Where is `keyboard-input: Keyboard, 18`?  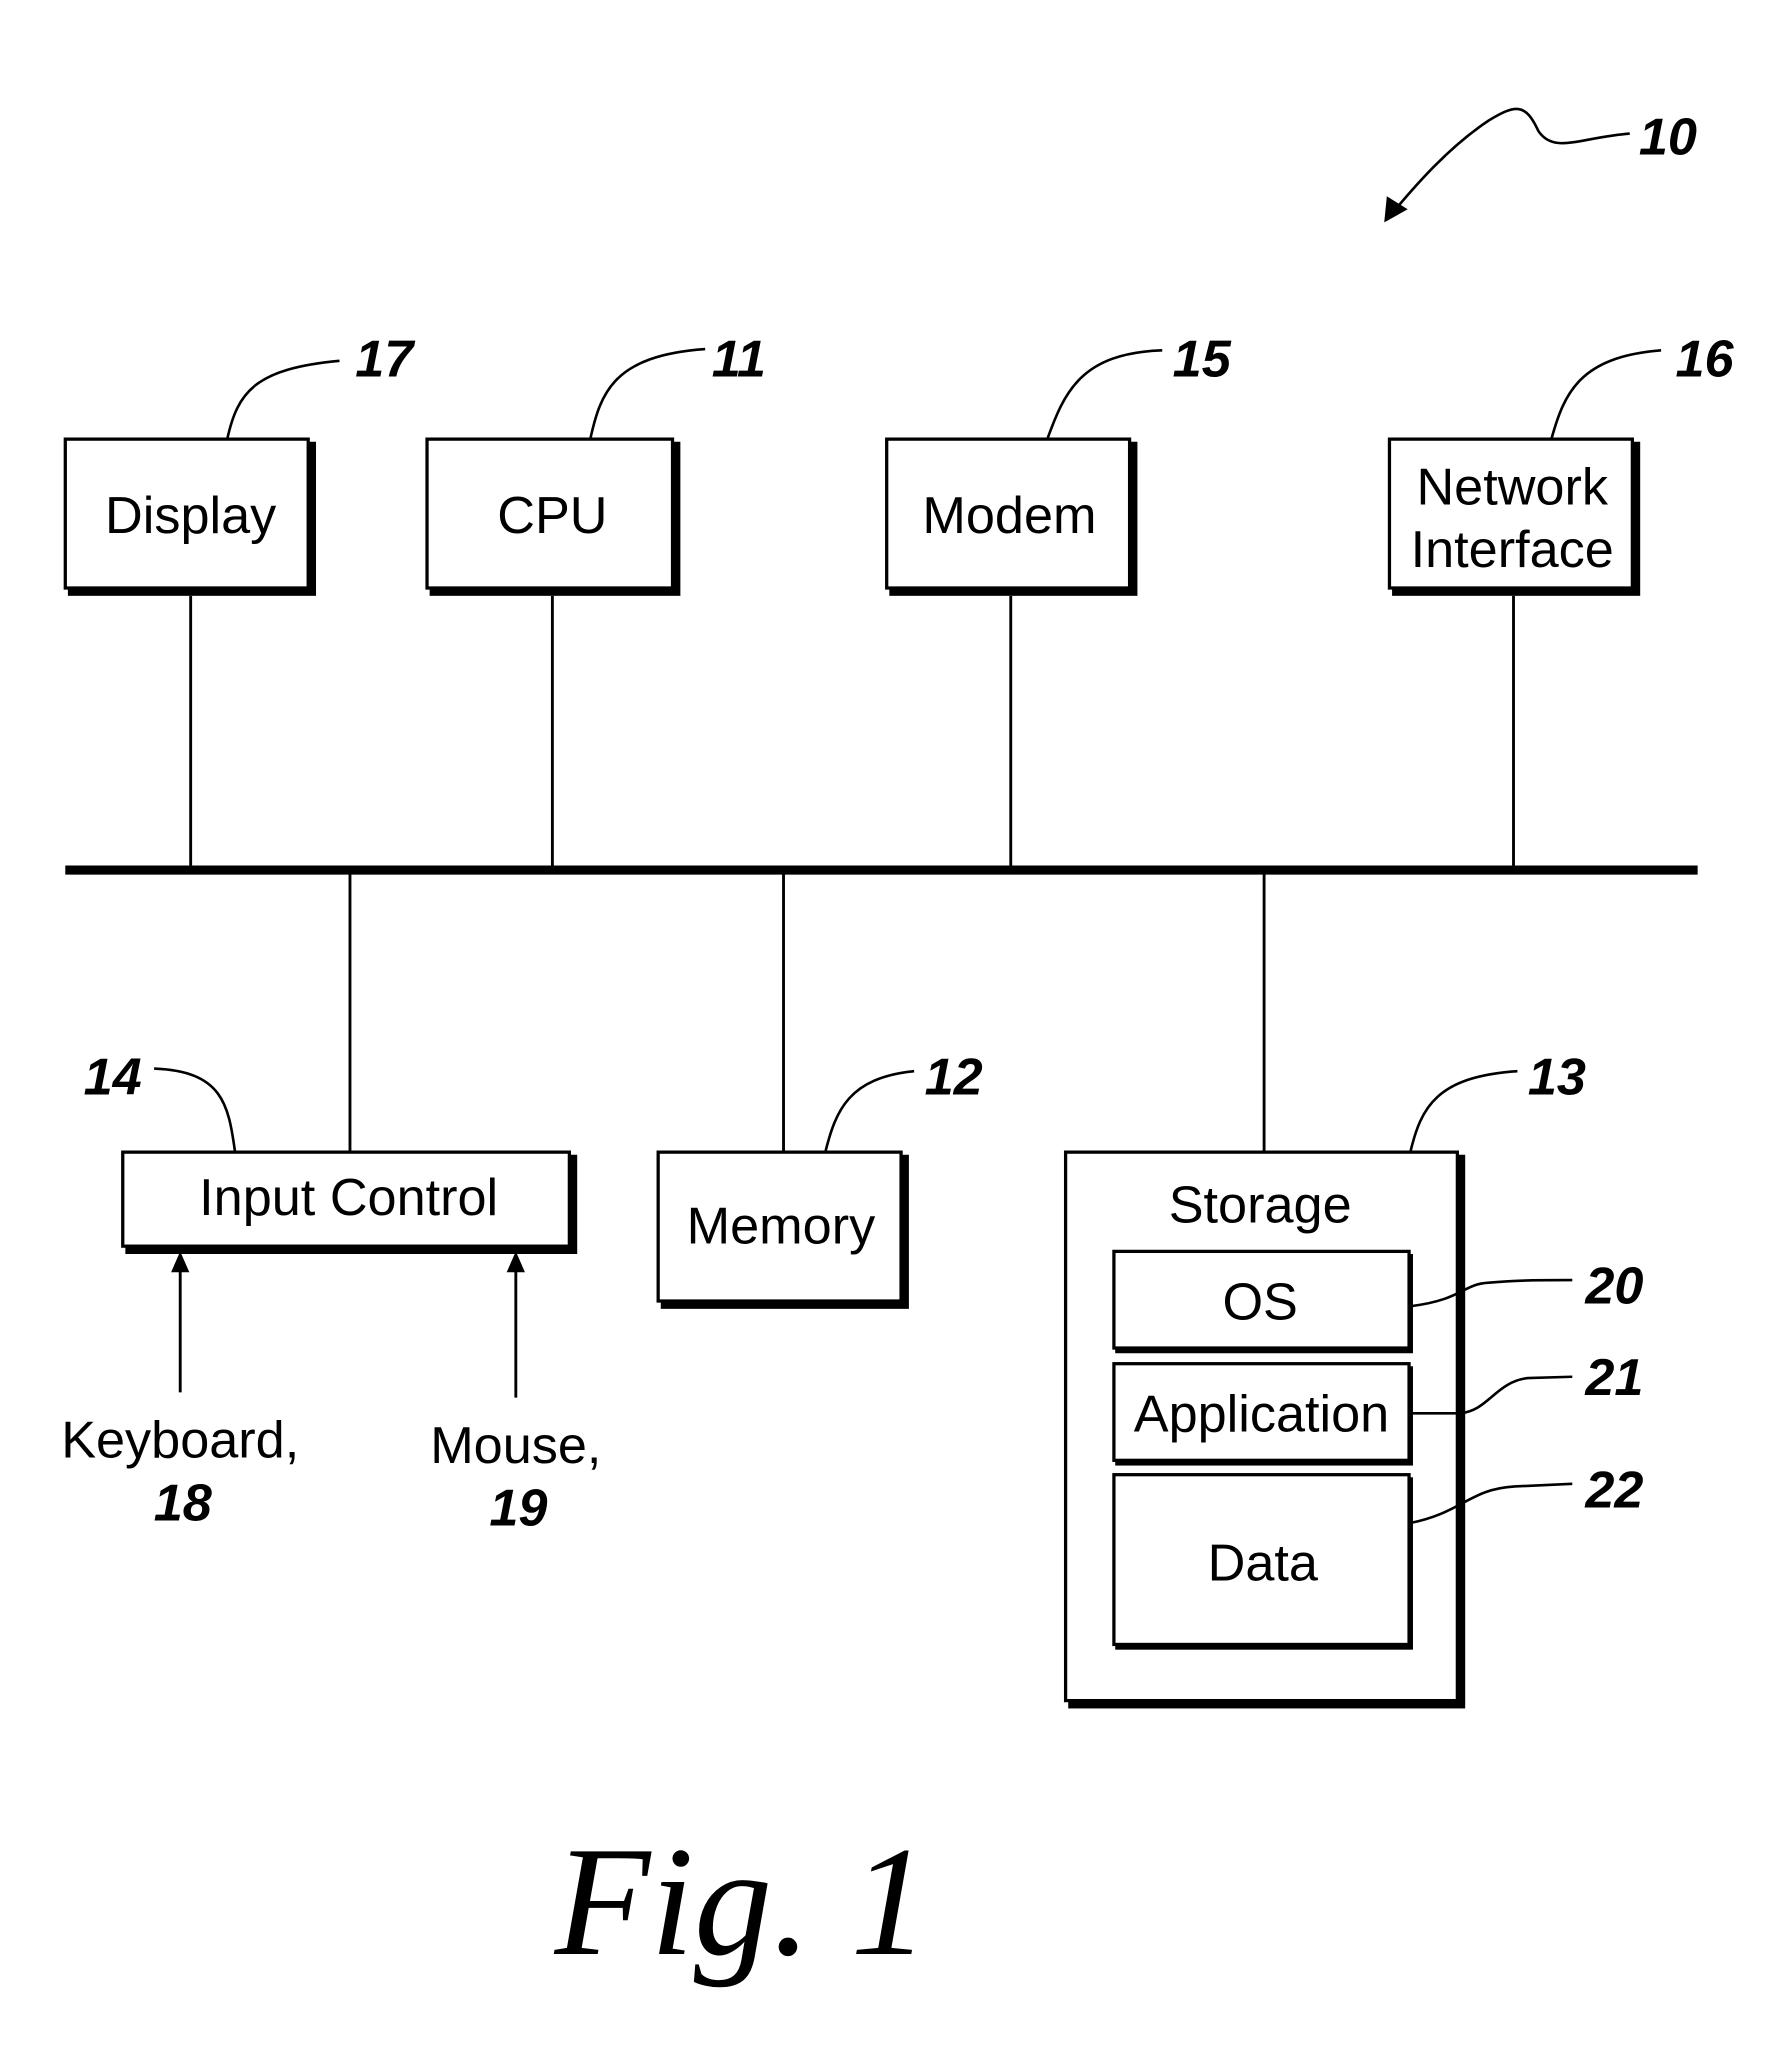 keyboard-input: Keyboard, 18 is located at coordinates (180, 1391).